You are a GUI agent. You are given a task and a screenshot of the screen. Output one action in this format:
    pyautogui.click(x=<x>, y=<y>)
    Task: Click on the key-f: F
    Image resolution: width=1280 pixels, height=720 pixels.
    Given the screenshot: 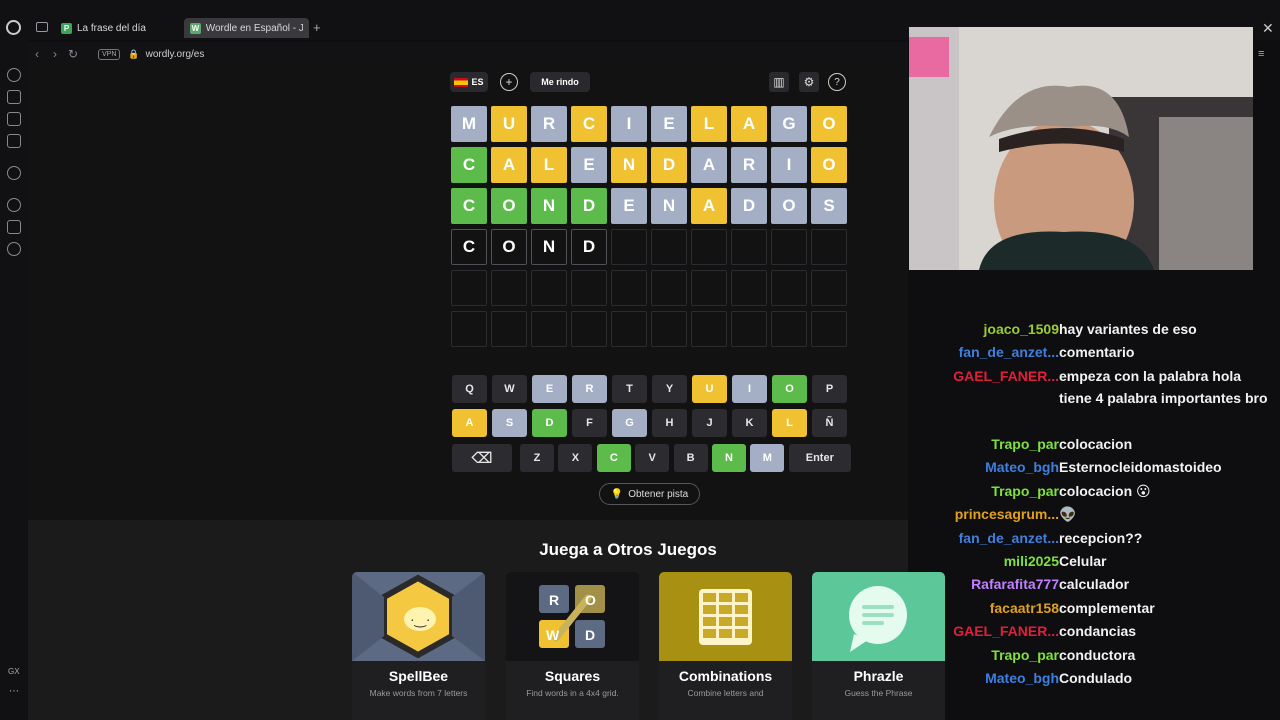 What is the action you would take?
    pyautogui.click(x=589, y=423)
    